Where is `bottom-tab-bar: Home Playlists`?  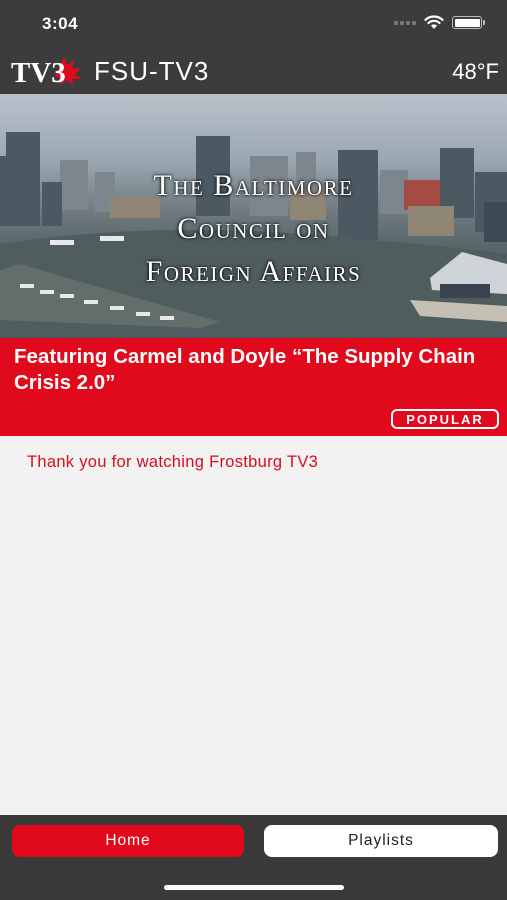
bottom-tab-bar: Home Playlists is located at coordinates (253, 857).